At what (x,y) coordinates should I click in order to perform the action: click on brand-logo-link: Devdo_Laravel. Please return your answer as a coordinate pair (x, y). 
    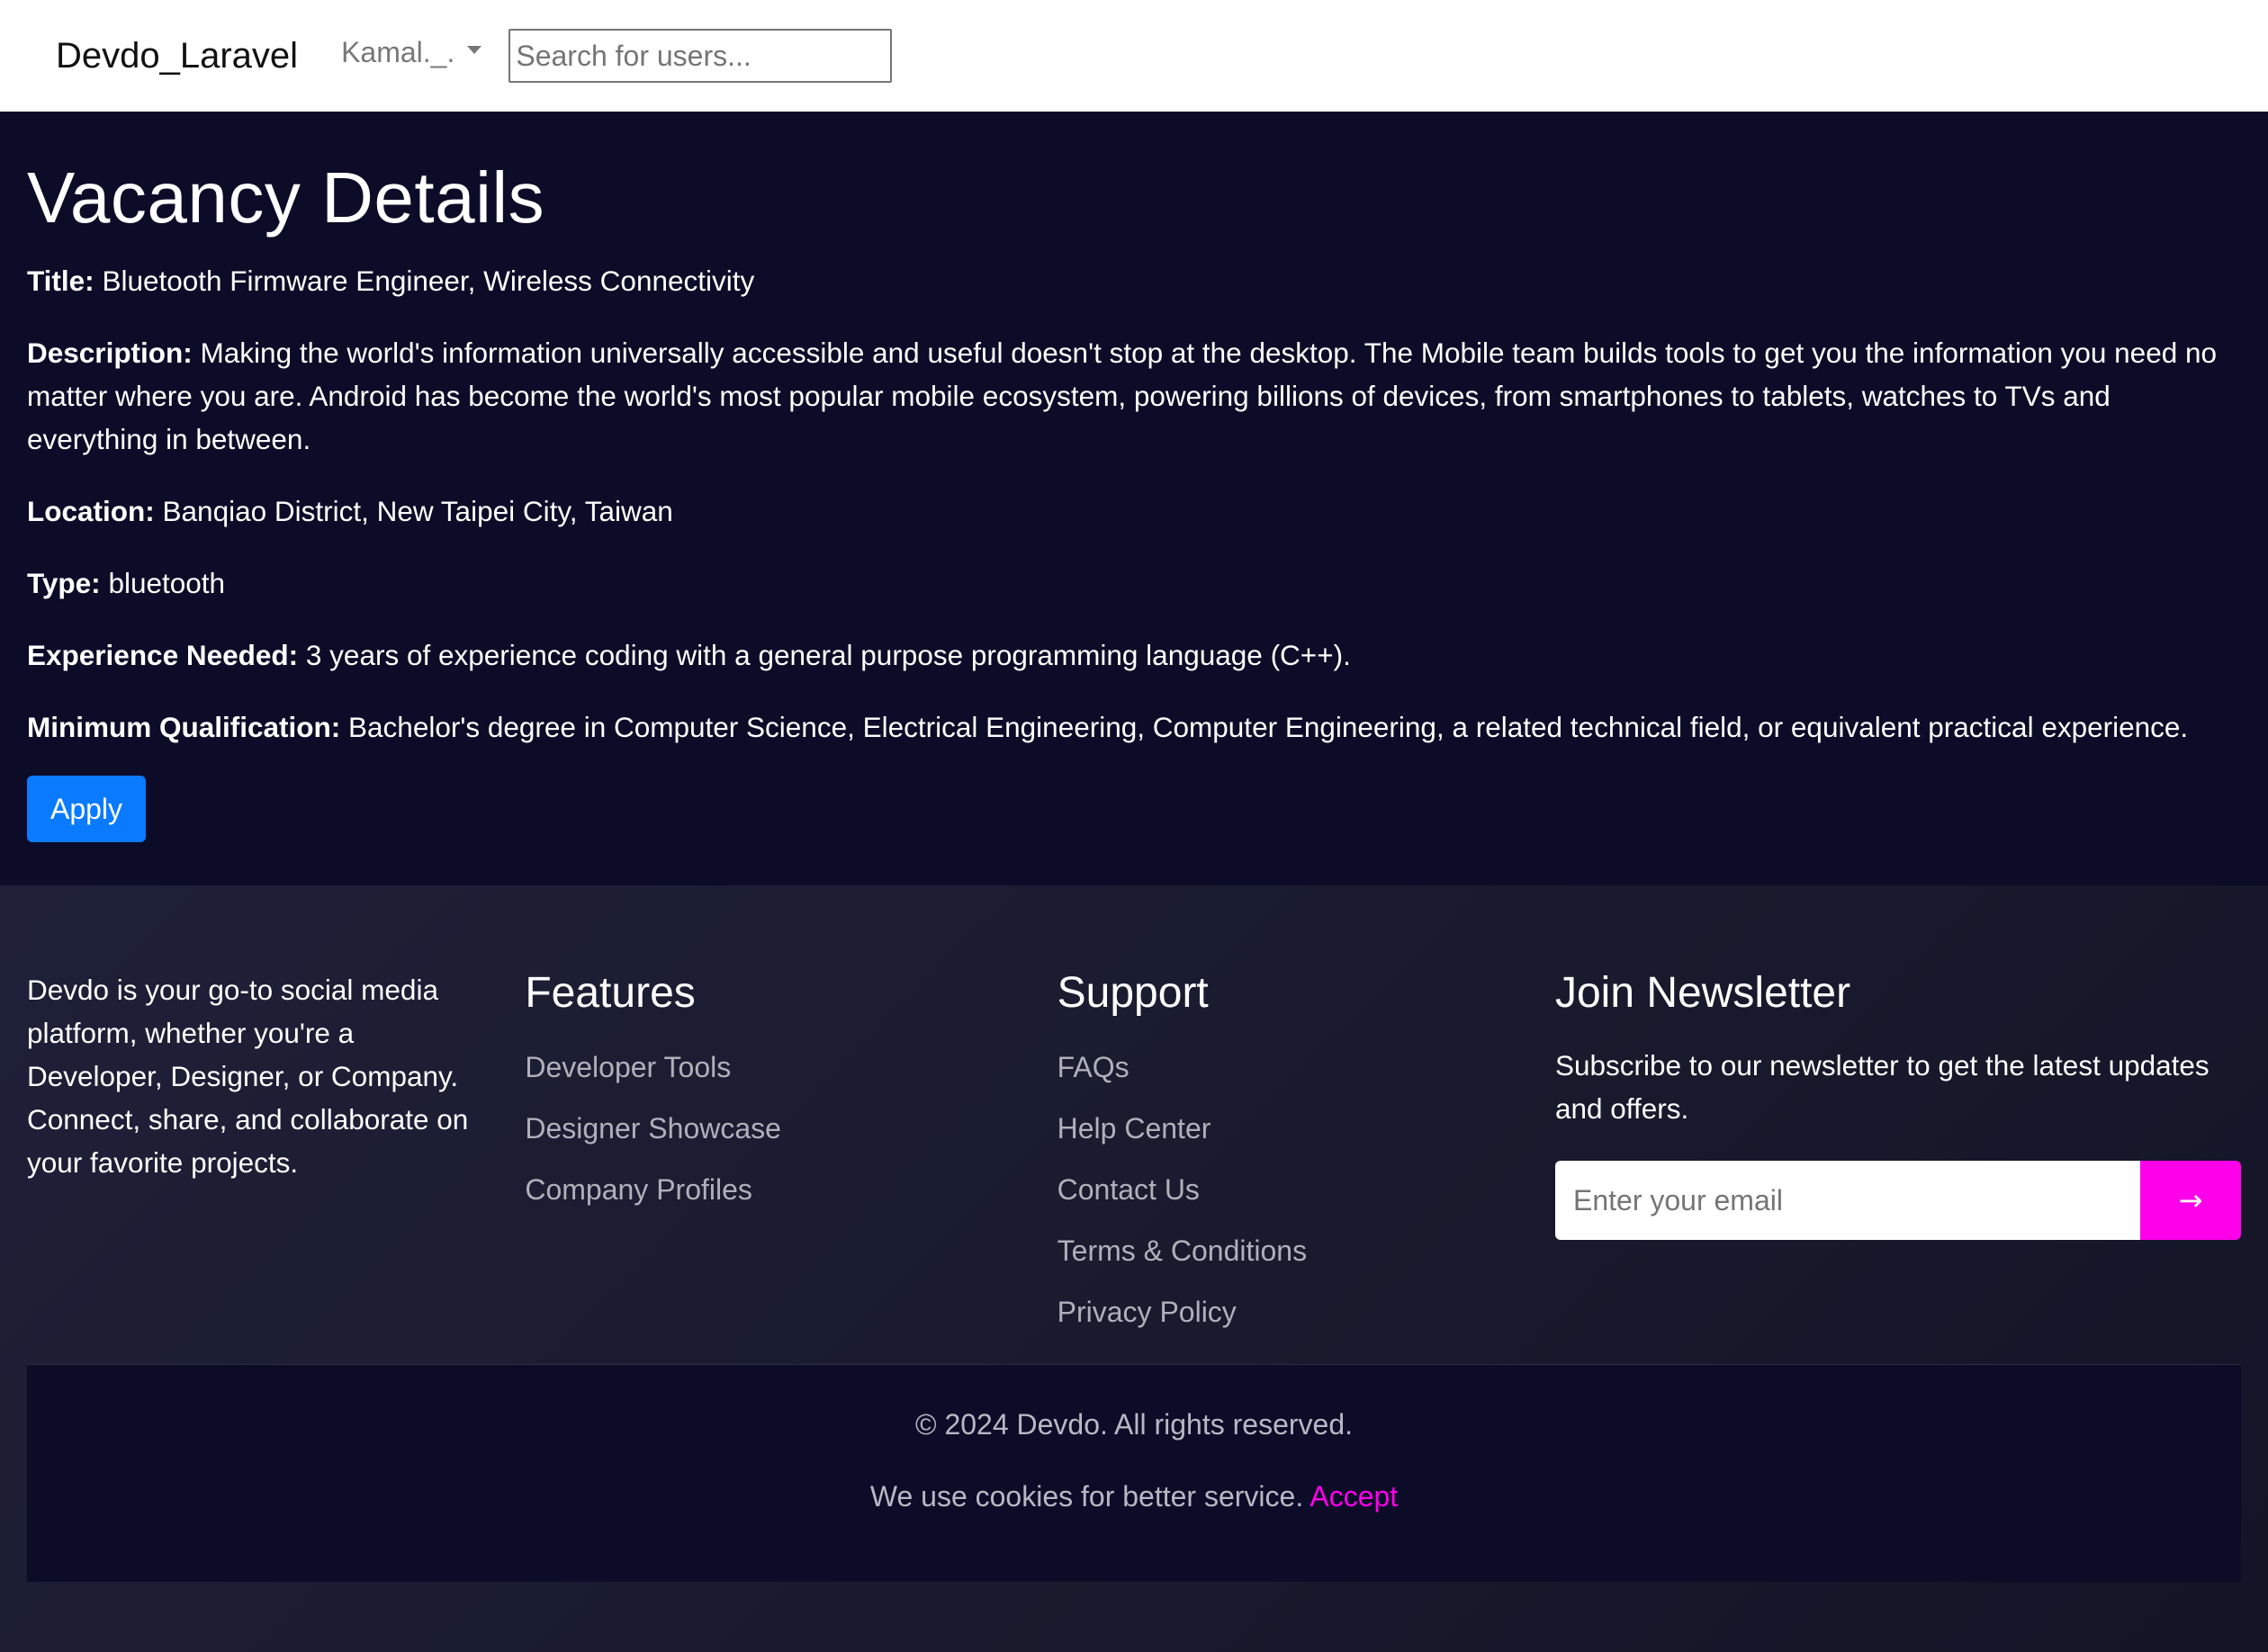
    Looking at the image, I should click on (177, 56).